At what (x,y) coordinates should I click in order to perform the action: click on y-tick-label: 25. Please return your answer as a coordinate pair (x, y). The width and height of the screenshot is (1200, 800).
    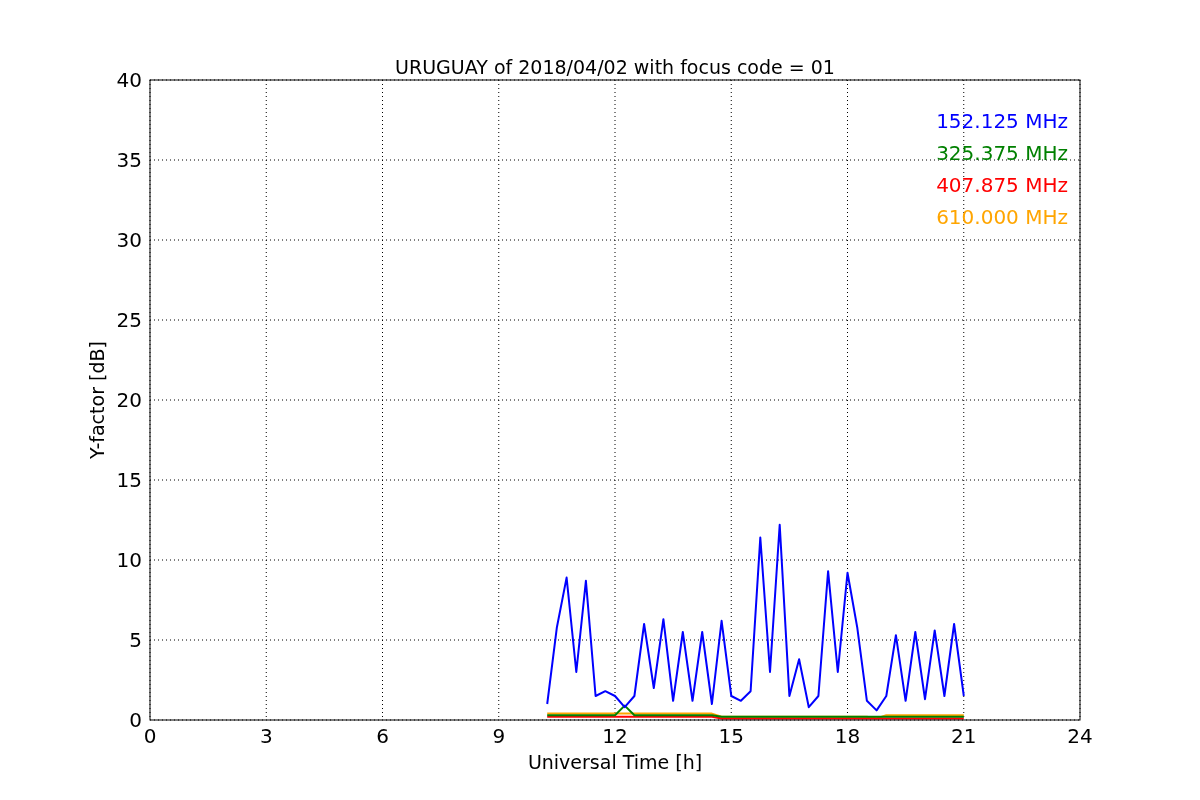
    Looking at the image, I should click on (129, 320).